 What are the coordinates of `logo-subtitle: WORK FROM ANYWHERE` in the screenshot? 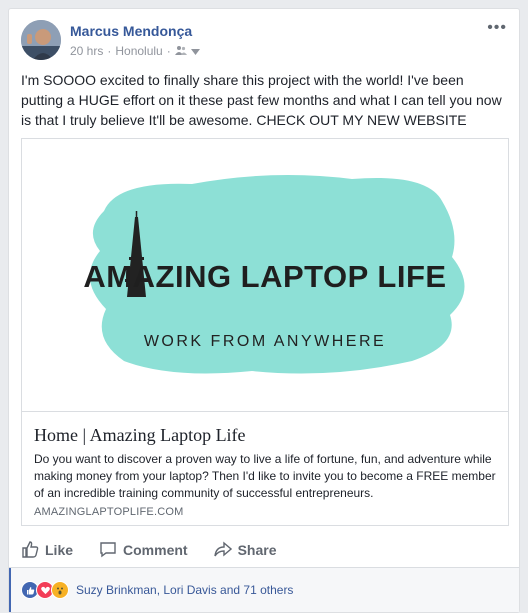 It's located at (265, 341).